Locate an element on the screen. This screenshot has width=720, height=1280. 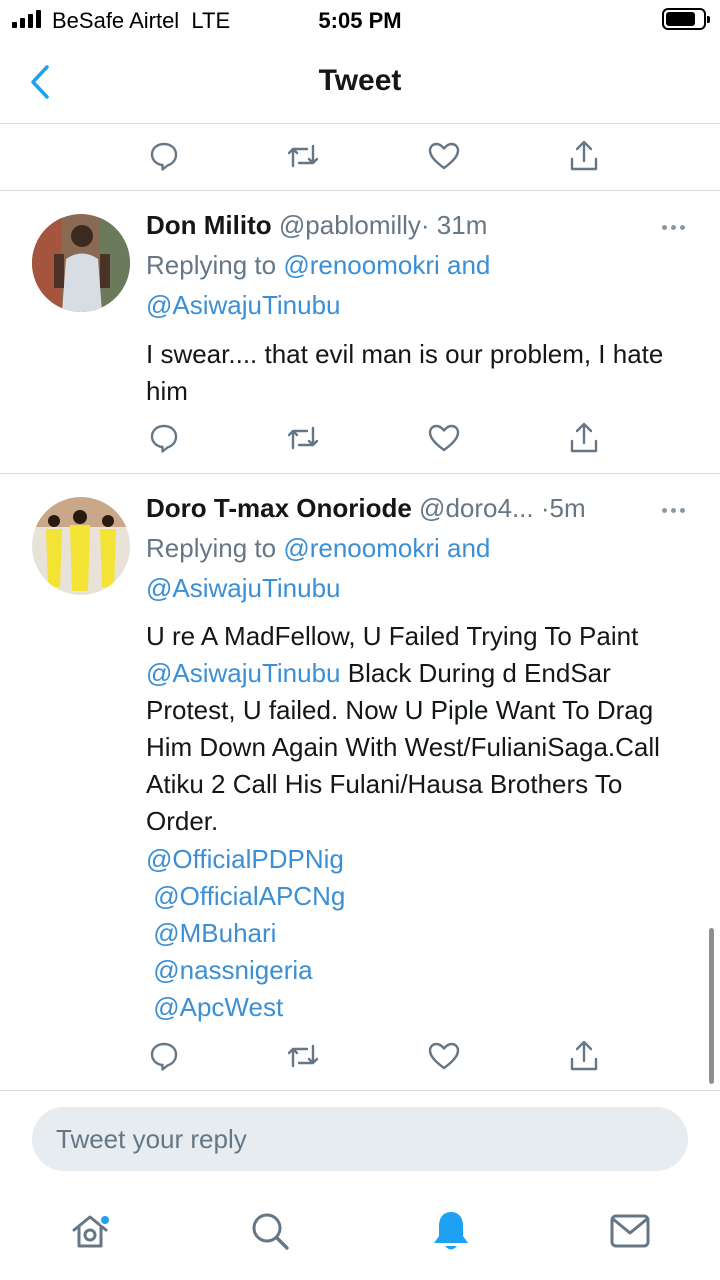
notifications-icon is located at coordinates (451, 1231).